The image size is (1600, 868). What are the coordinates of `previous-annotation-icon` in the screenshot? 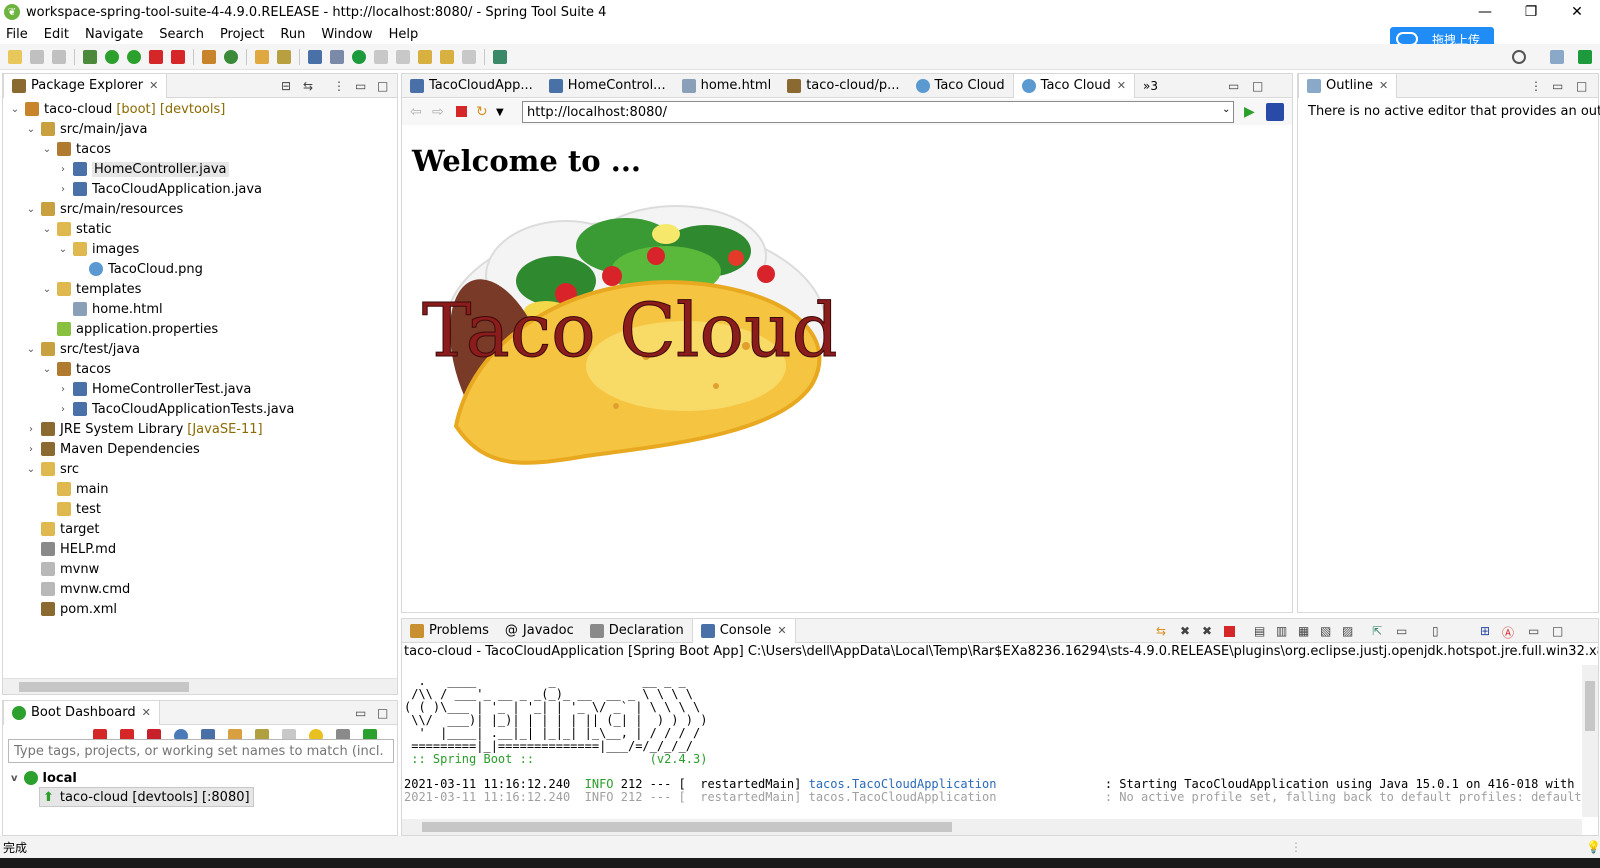 It's located at (403, 56).